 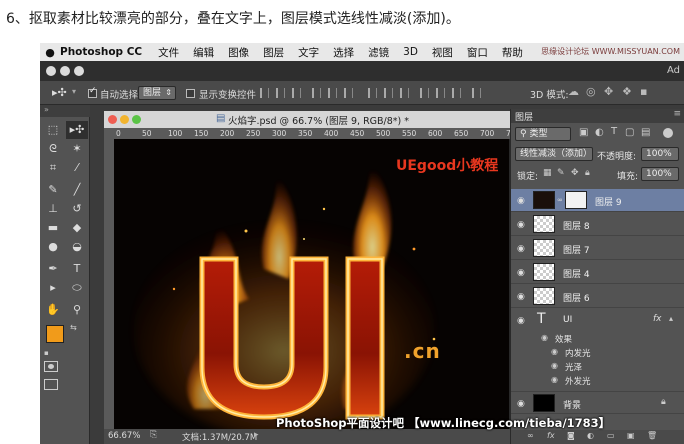 What do you see at coordinates (571, 435) in the screenshot?
I see `add-mask-icon: ◙` at bounding box center [571, 435].